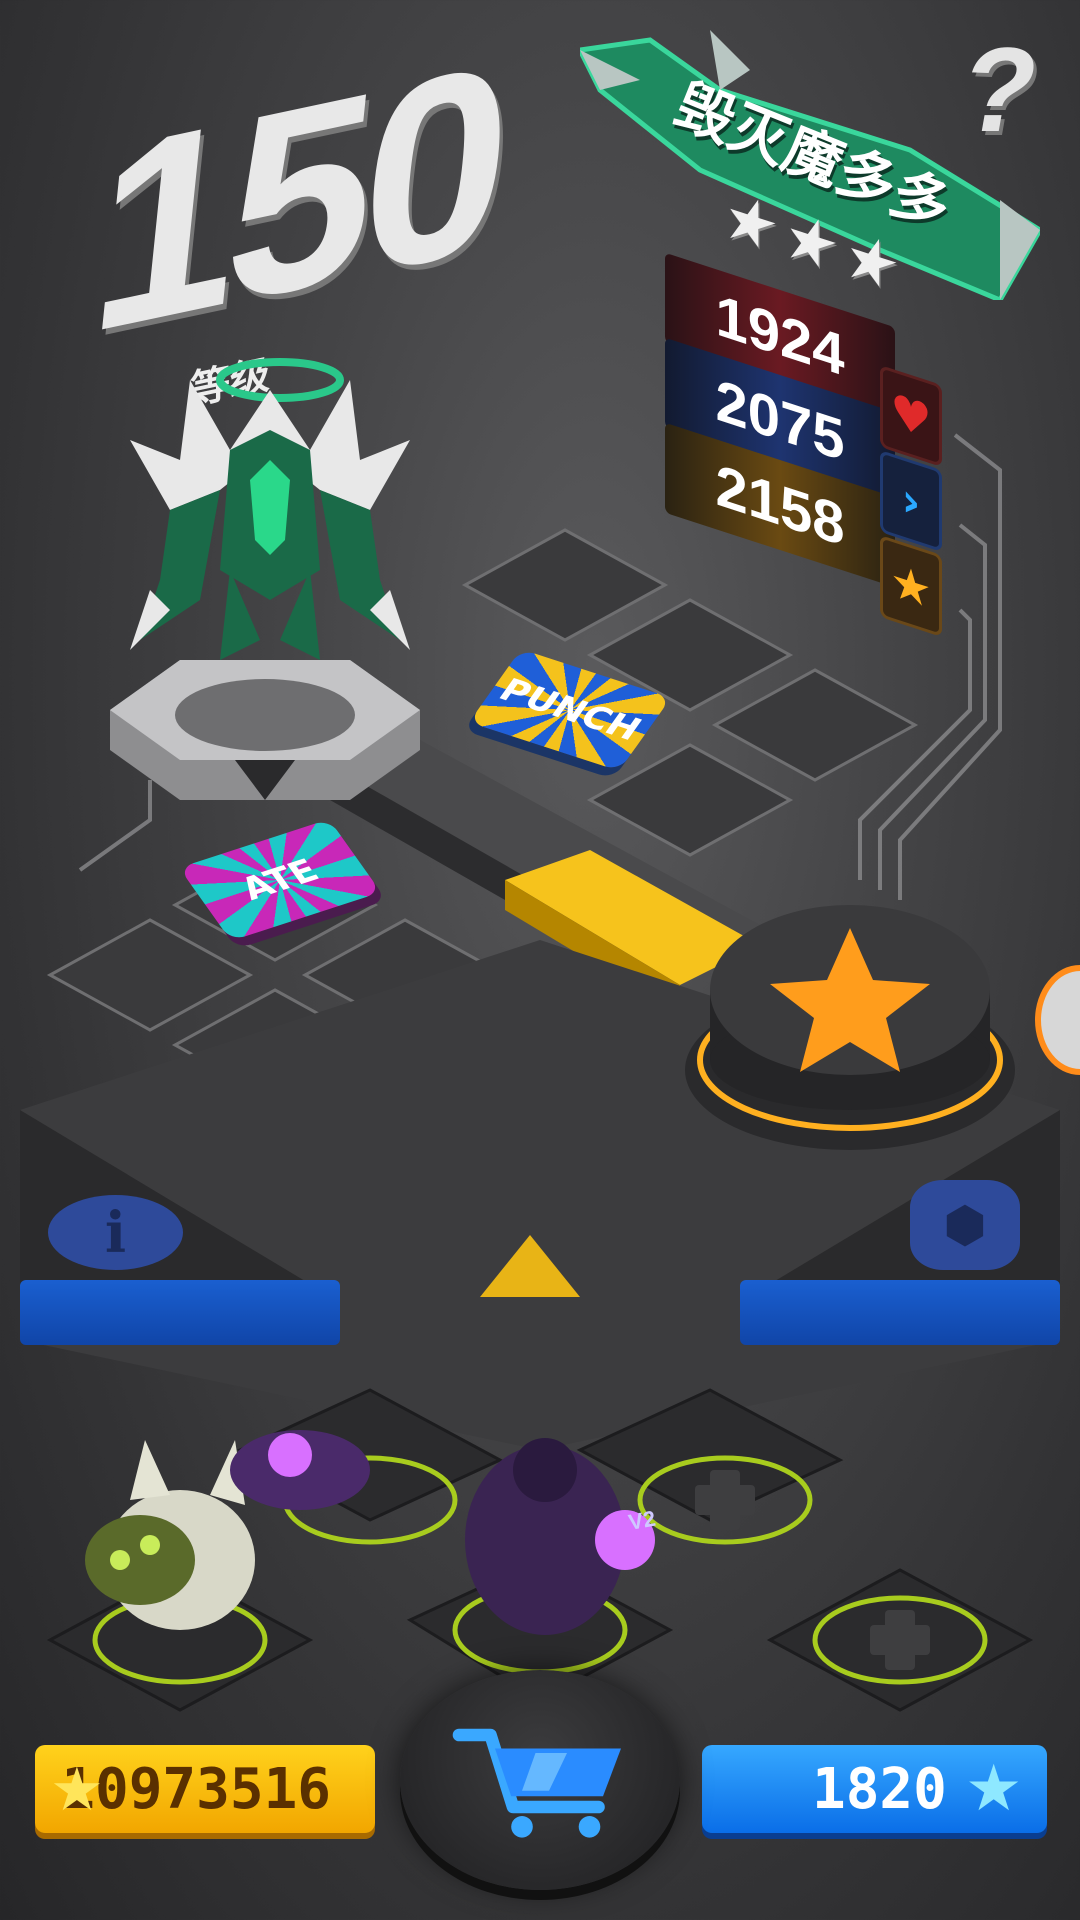 The height and width of the screenshot is (1920, 1080). I want to click on up-arrow-button, so click(530, 1266).